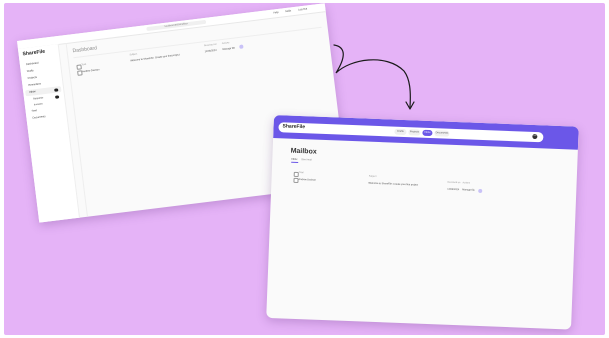 Image resolution: width=609 pixels, height=338 pixels. What do you see at coordinates (275, 12) in the screenshot?
I see `help-link: Help` at bounding box center [275, 12].